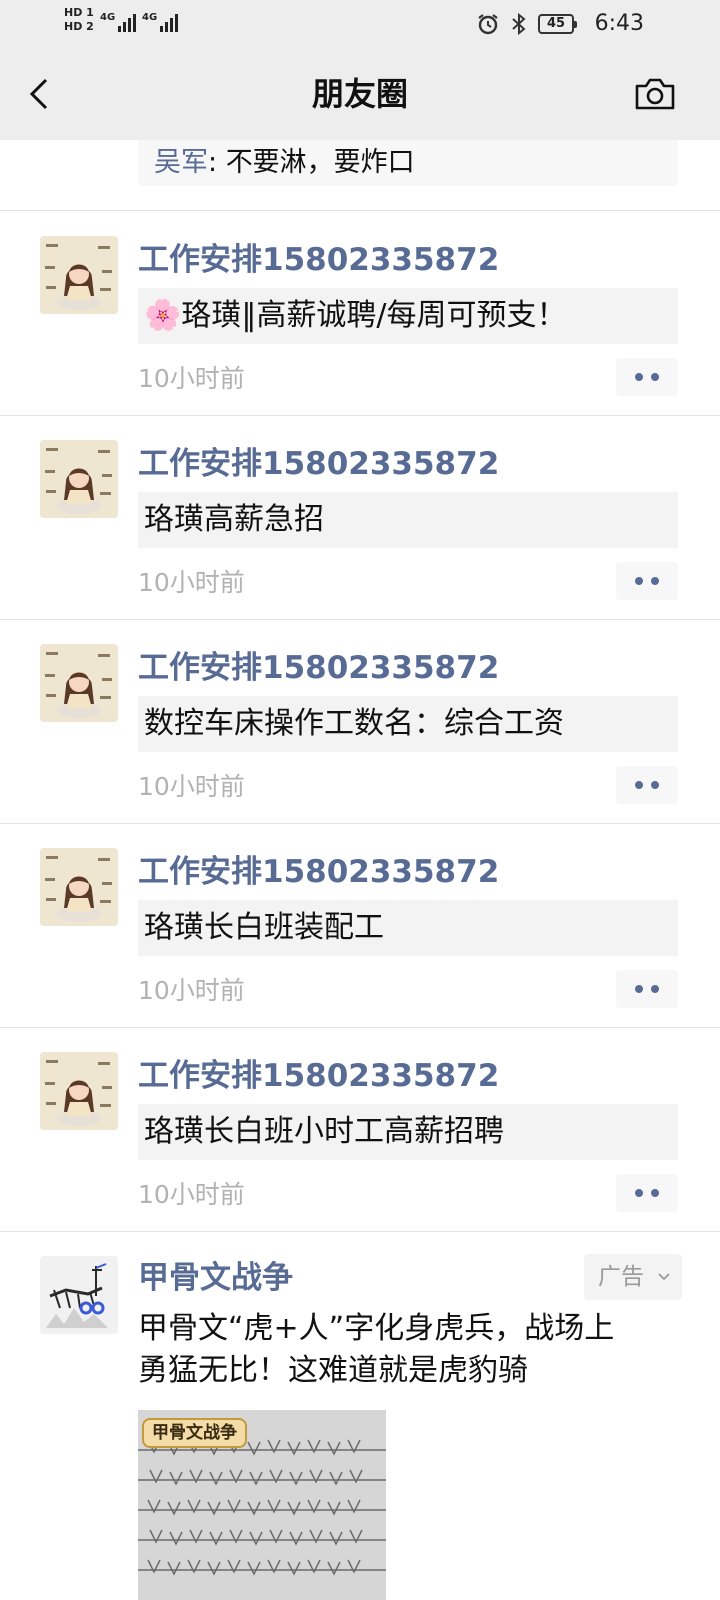 The image size is (720, 1600). Describe the element at coordinates (519, 24) in the screenshot. I see `bluetooth-icon` at that location.